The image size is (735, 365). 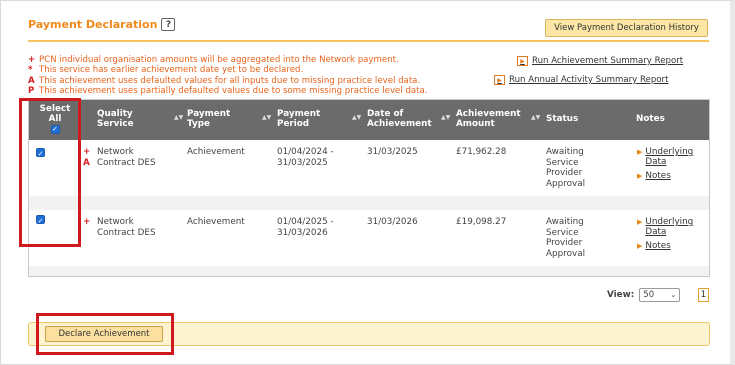 I want to click on date-cell: 31/03/2026, so click(x=392, y=222).